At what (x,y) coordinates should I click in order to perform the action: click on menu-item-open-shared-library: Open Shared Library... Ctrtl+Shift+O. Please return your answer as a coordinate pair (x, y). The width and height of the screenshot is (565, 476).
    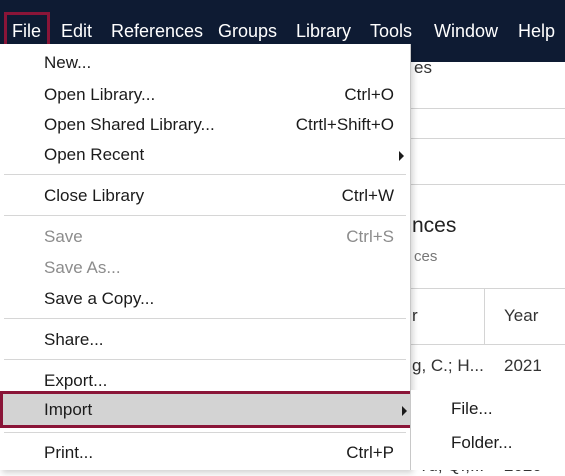
    Looking at the image, I should click on (205, 125).